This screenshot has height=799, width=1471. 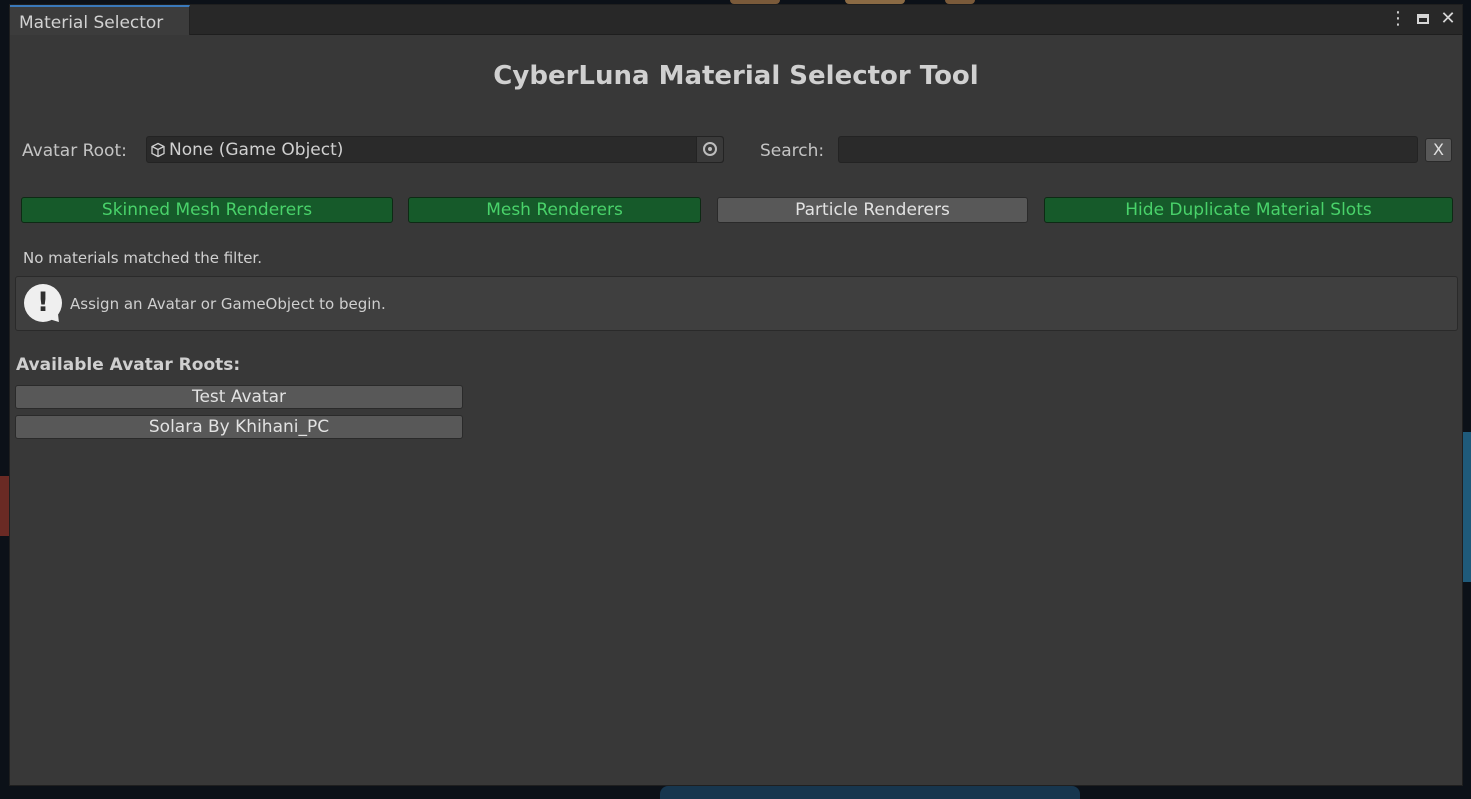 I want to click on search-label: Search:, so click(x=792, y=151).